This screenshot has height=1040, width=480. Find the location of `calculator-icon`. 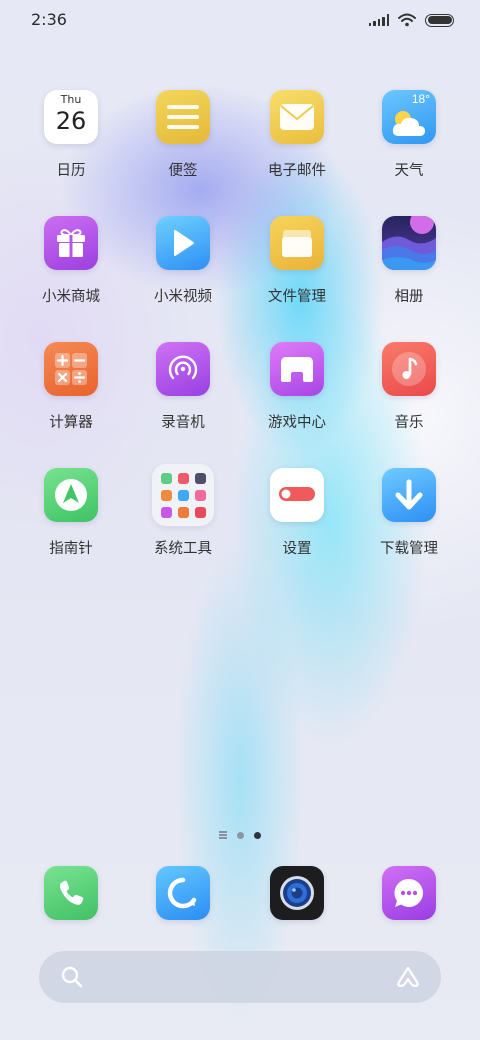

calculator-icon is located at coordinates (71, 369).